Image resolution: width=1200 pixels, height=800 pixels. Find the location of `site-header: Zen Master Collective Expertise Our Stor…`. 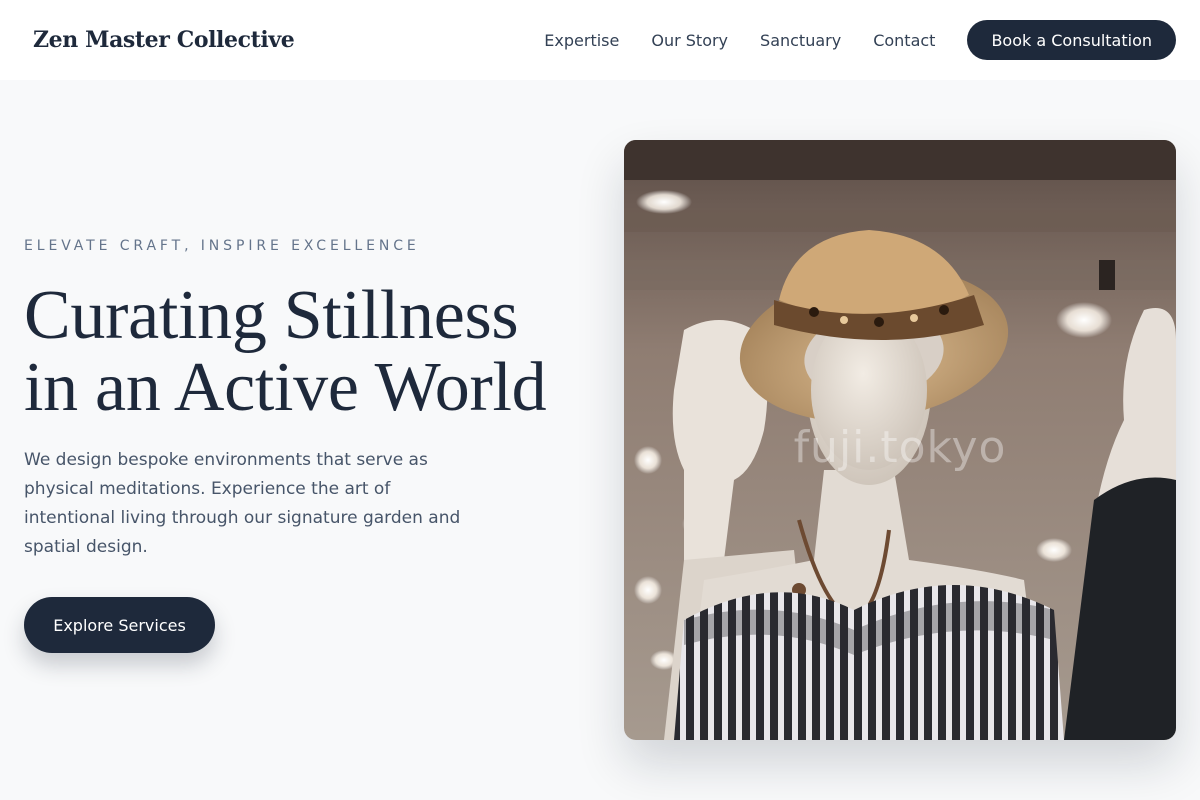

site-header: Zen Master Collective Expertise Our Stor… is located at coordinates (600, 40).